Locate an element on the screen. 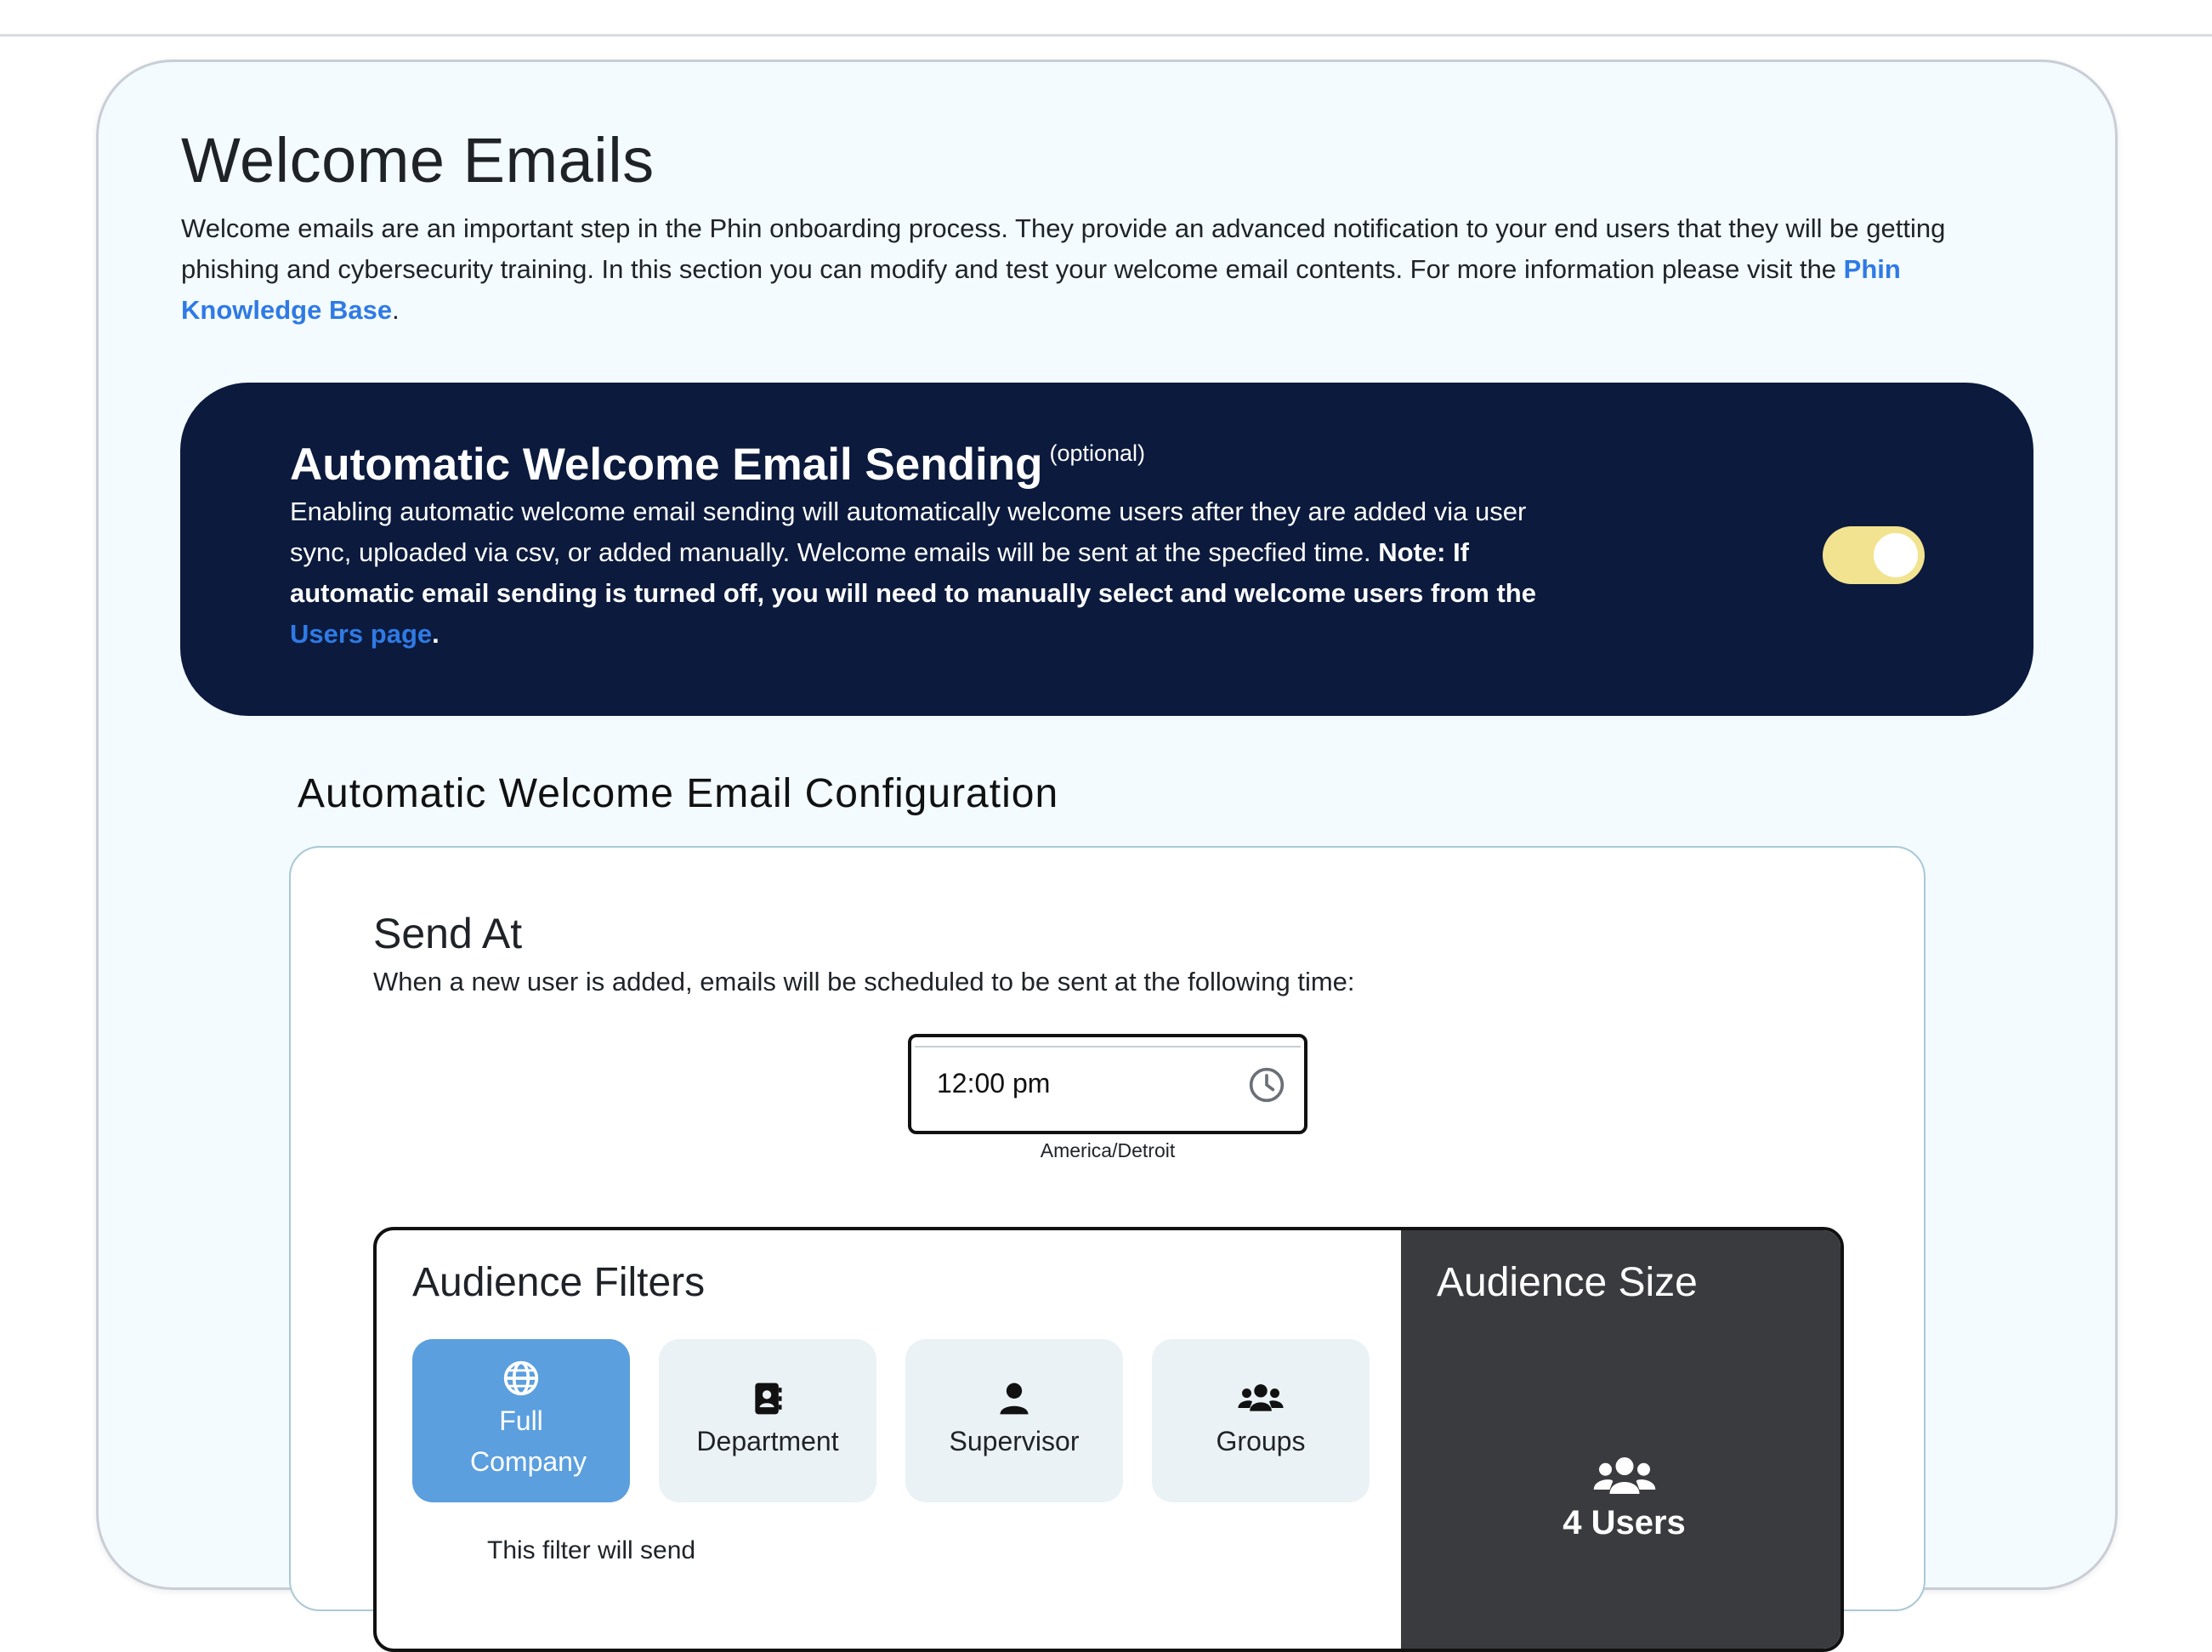 This screenshot has height=1652, width=2212. filter-label: Supervisor is located at coordinates (1014, 1441).